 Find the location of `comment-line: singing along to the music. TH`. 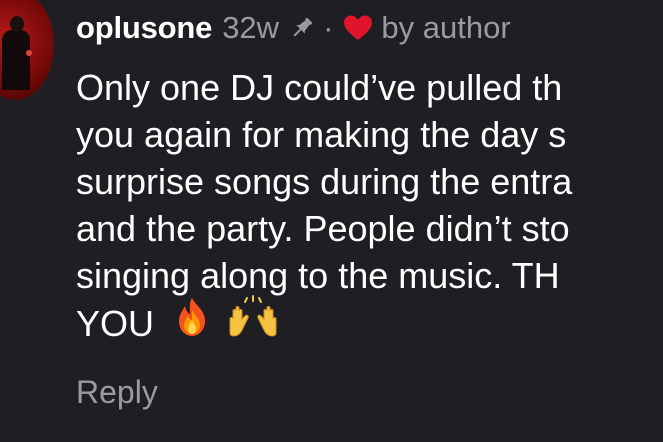

comment-line: singing along to the music. TH is located at coordinates (318, 275).